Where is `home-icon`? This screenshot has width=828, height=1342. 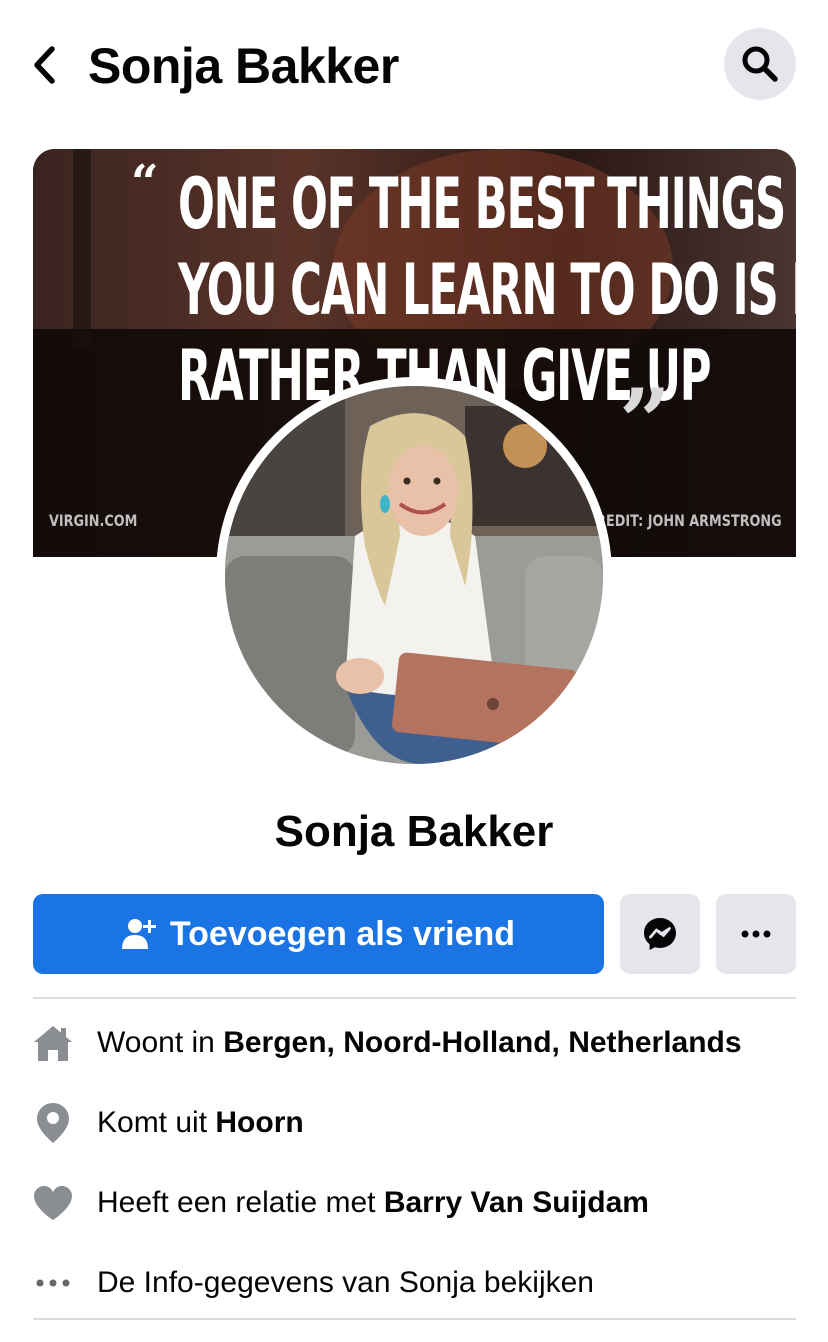 home-icon is located at coordinates (53, 1043).